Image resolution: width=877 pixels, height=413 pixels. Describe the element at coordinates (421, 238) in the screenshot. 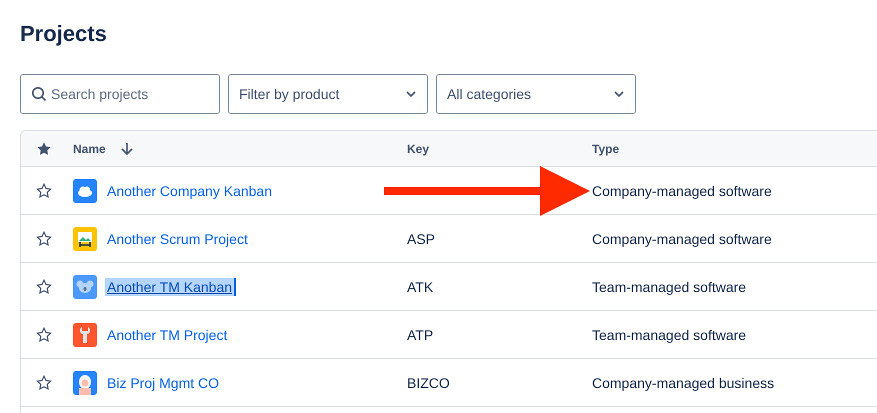

I see `project-key: ASP` at that location.